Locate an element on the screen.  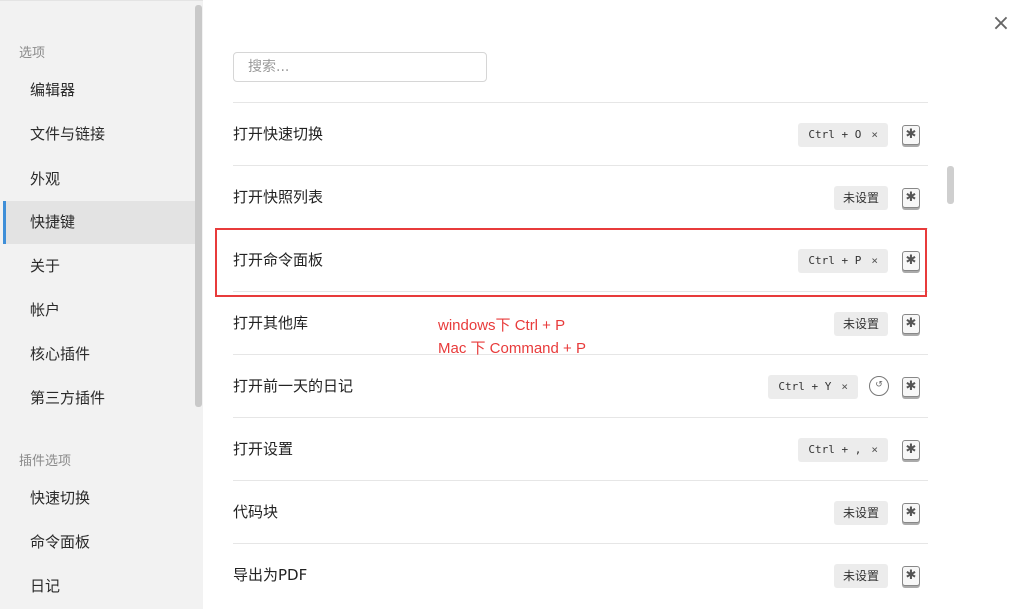
sidebar-item-editor: 编辑器 is located at coordinates (99, 90).